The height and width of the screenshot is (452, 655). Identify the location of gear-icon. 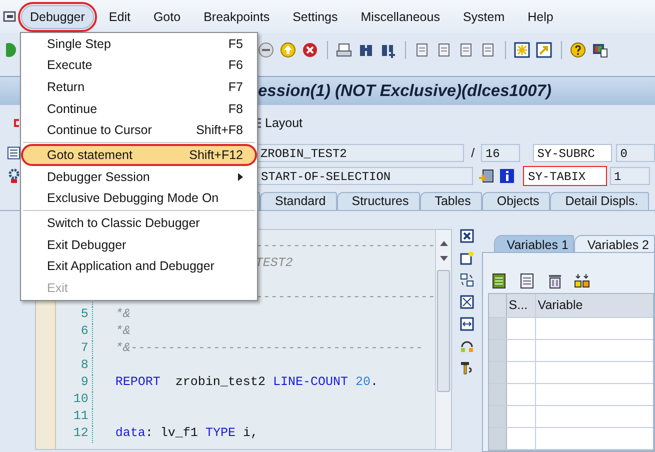
(14, 176).